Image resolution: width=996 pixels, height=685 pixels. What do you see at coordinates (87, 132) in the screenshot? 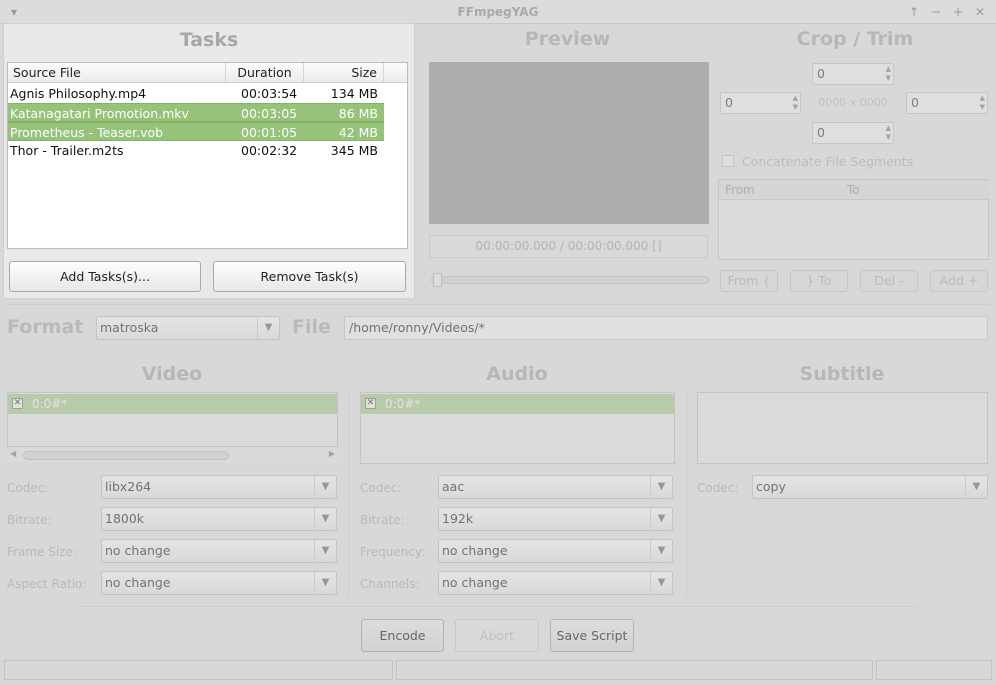
I see `cell-file: Prometheus - Teaser.vob` at bounding box center [87, 132].